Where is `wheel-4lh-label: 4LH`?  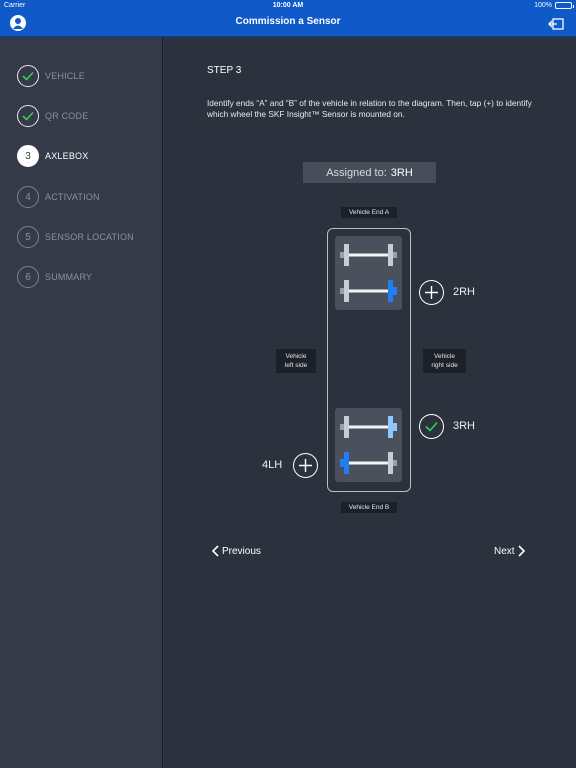
wheel-4lh-label: 4LH is located at coordinates (272, 465).